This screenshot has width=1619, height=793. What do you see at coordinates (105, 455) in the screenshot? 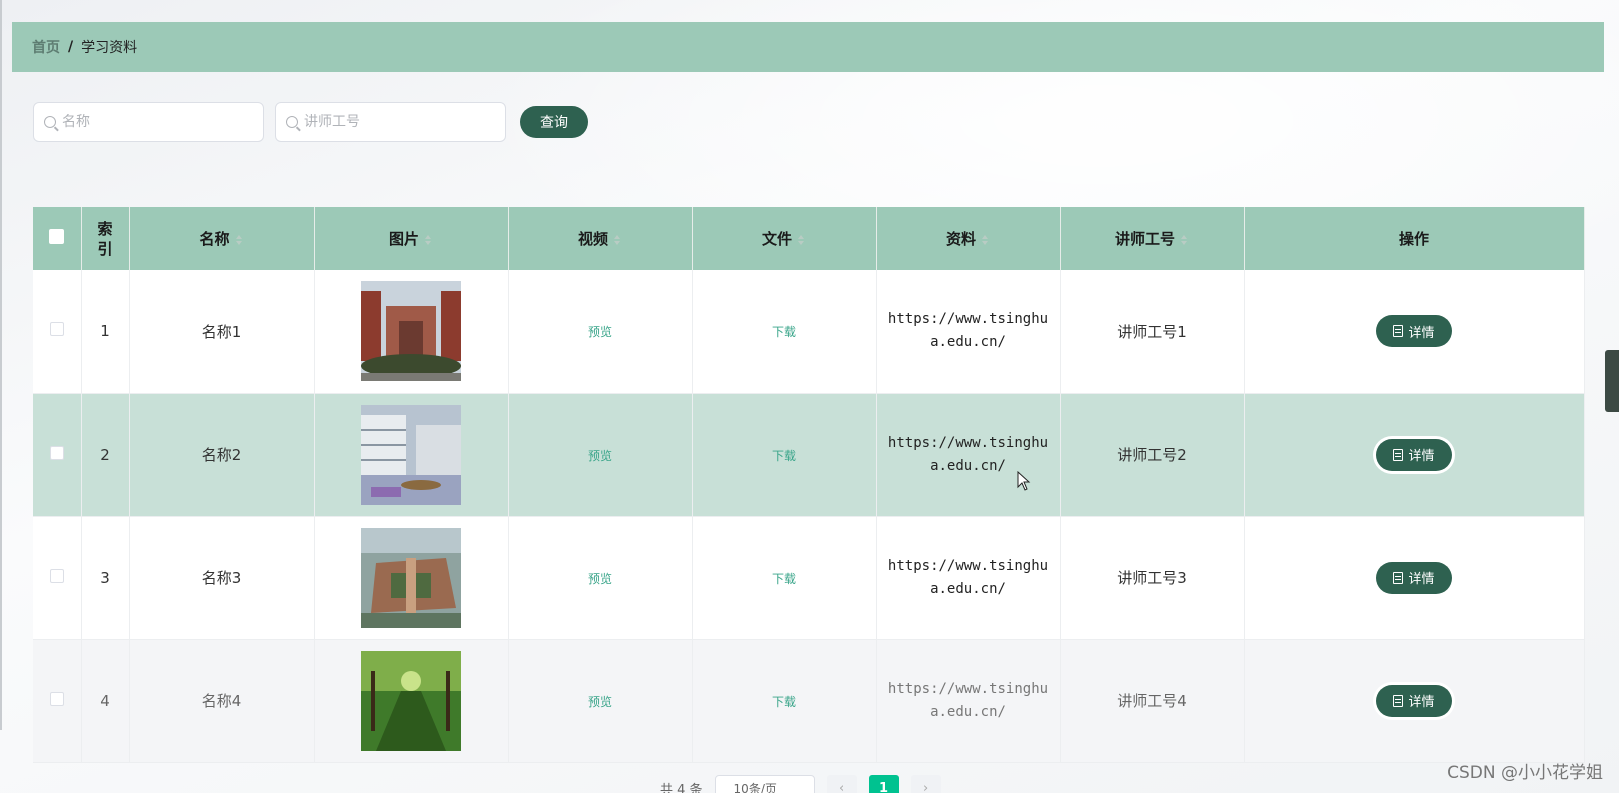
I see `index-cell: 2` at bounding box center [105, 455].